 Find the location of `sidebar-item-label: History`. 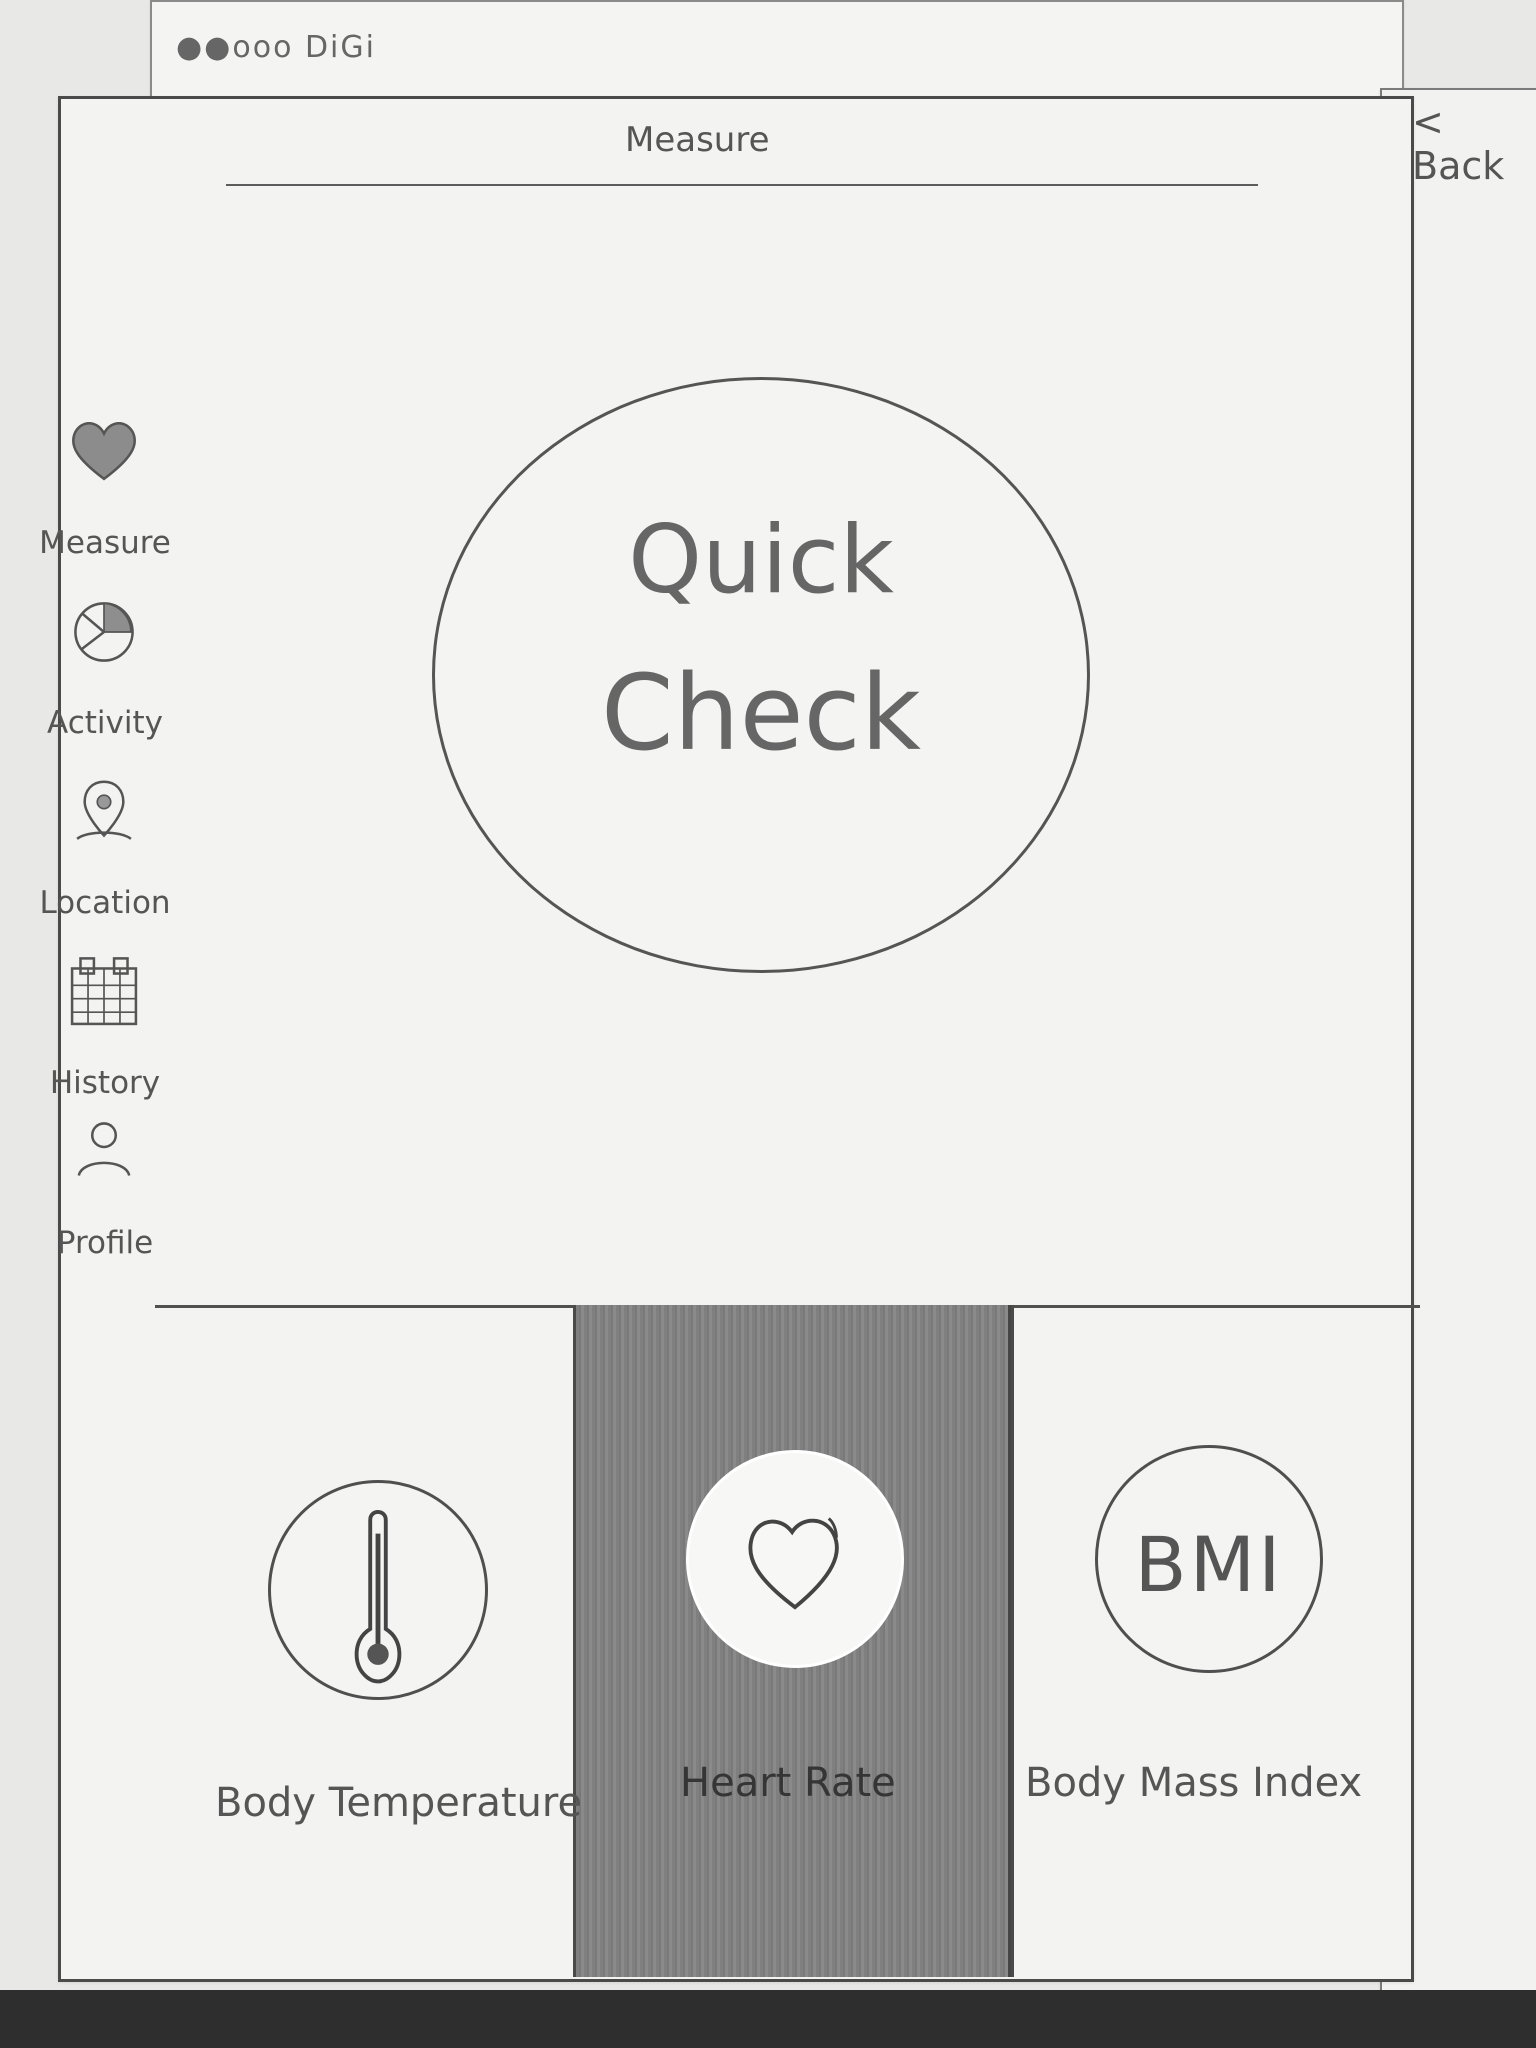

sidebar-item-label: History is located at coordinates (105, 1083).